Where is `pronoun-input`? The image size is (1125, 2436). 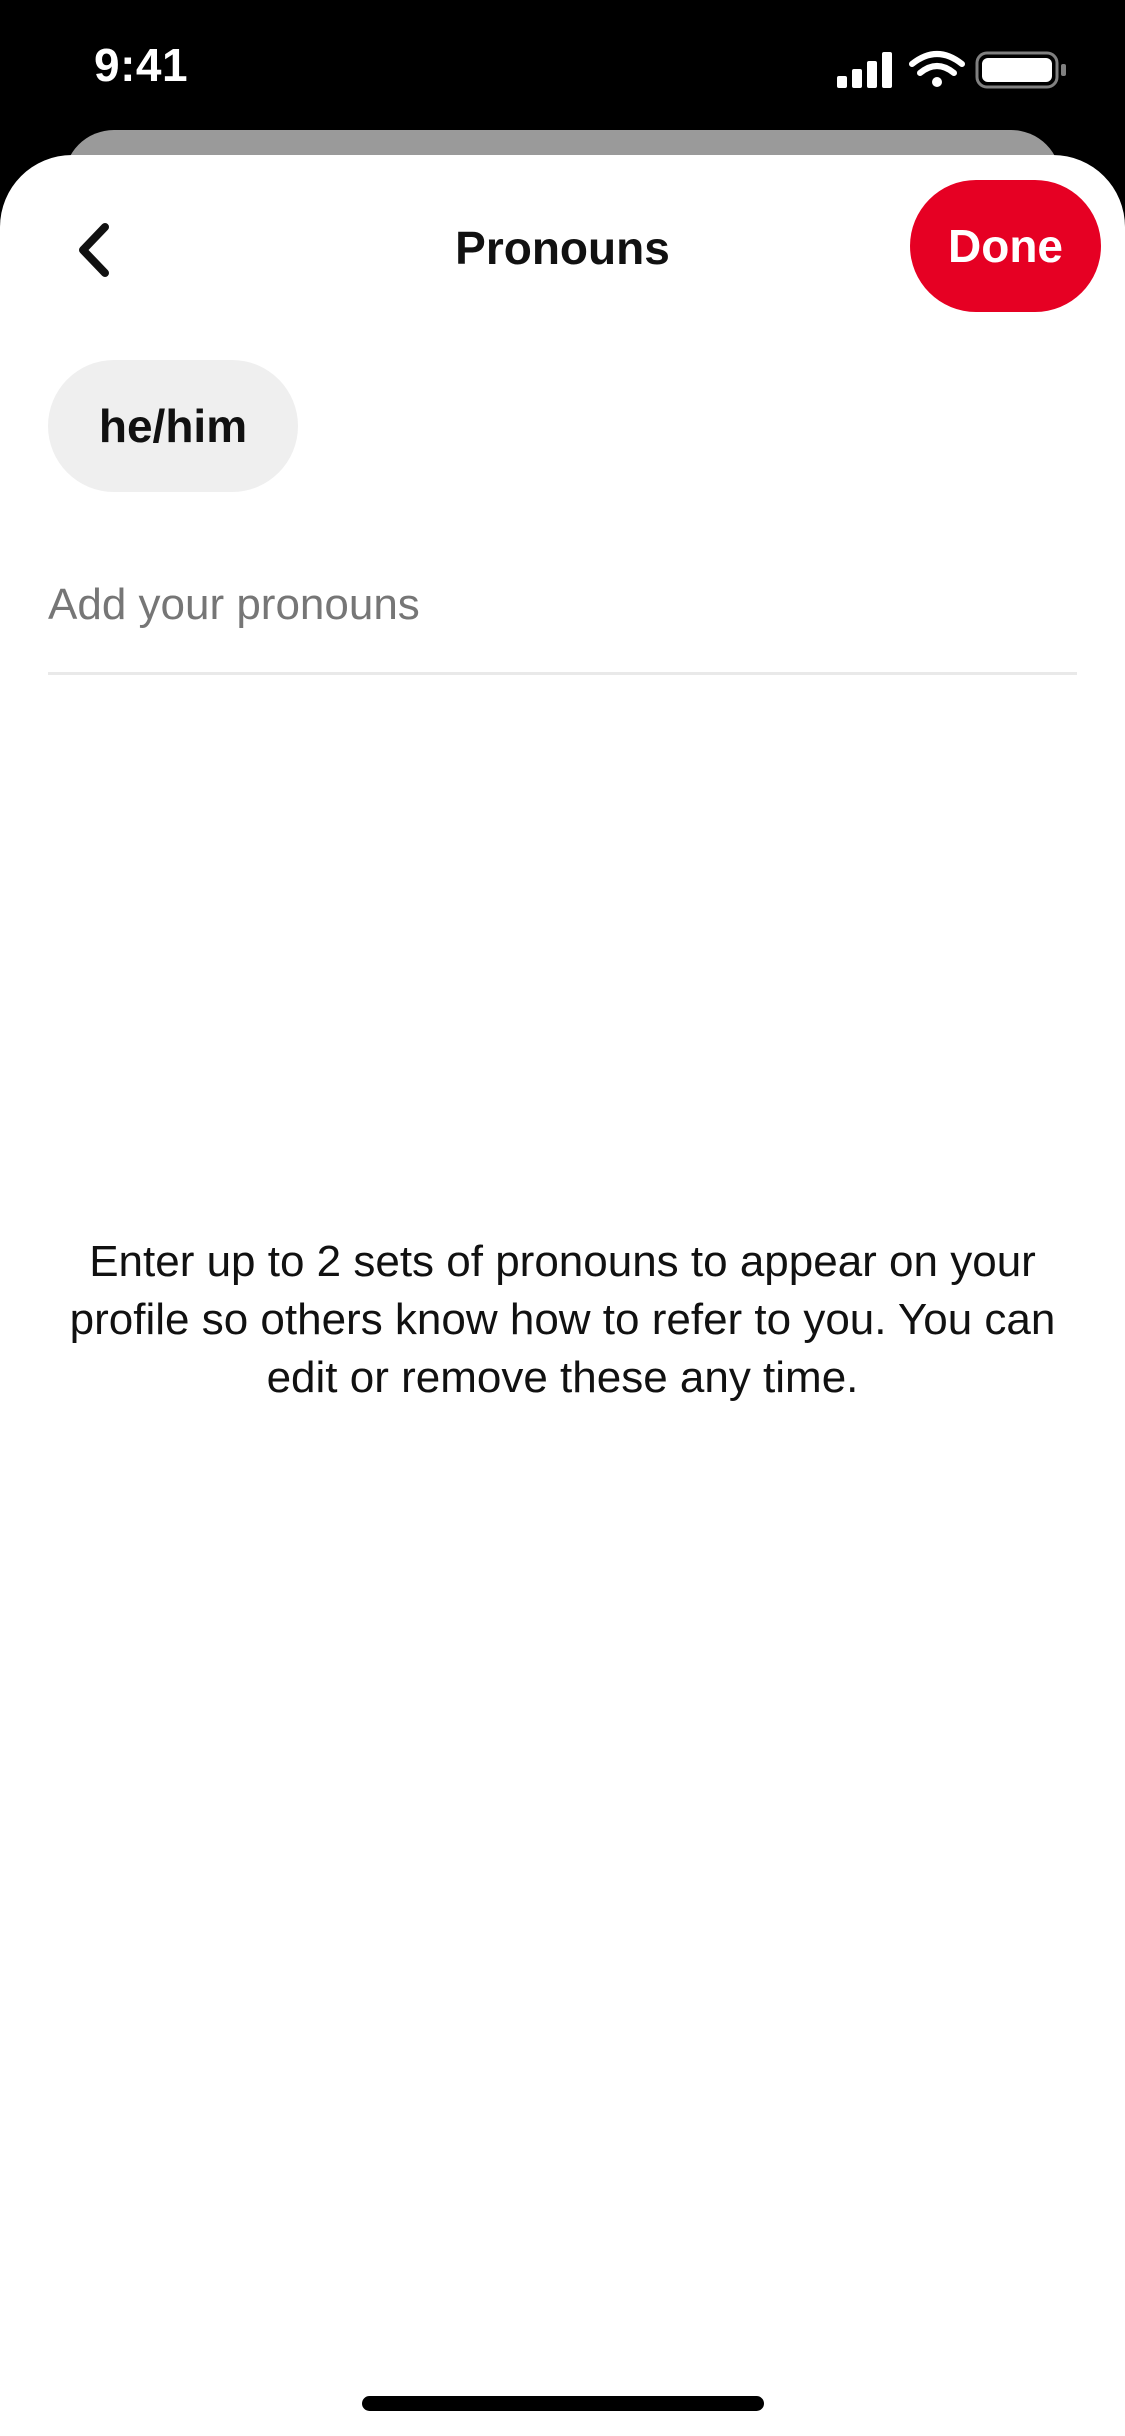 pronoun-input is located at coordinates (562, 605).